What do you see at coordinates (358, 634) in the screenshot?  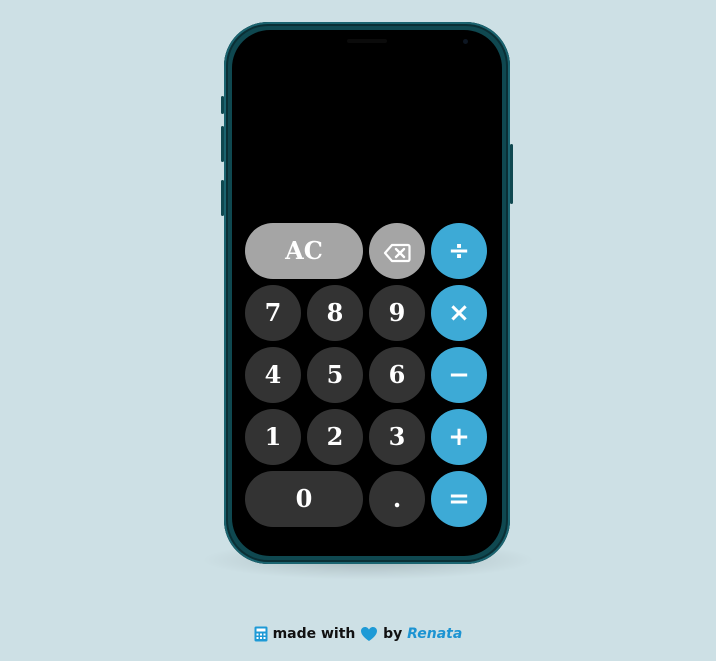 I see `footer-credit: made with by Renata` at bounding box center [358, 634].